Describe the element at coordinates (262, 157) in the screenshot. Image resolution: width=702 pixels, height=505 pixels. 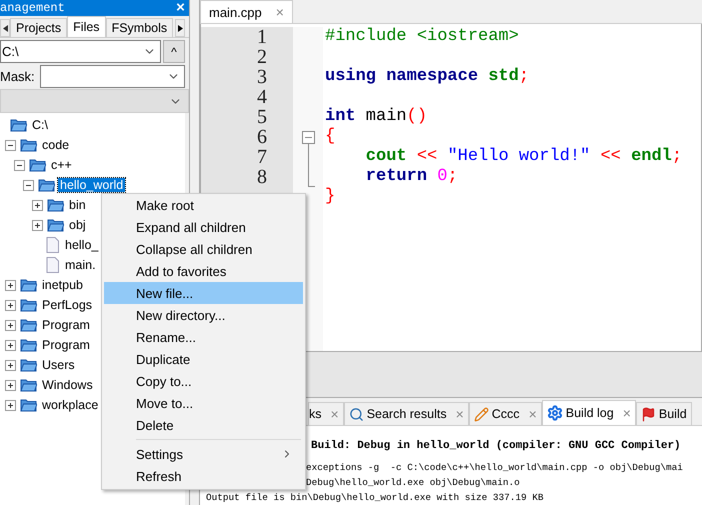
I see `line-number: 7` at that location.